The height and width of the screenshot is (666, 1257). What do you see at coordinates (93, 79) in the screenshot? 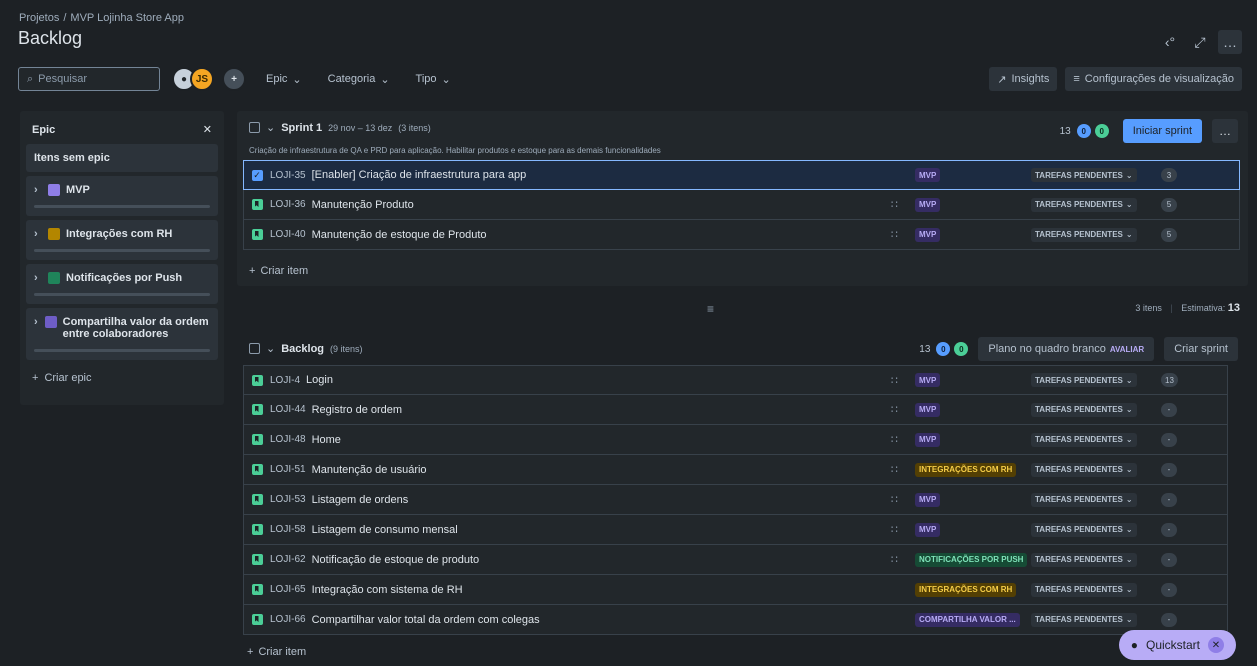
I see `search-input` at bounding box center [93, 79].